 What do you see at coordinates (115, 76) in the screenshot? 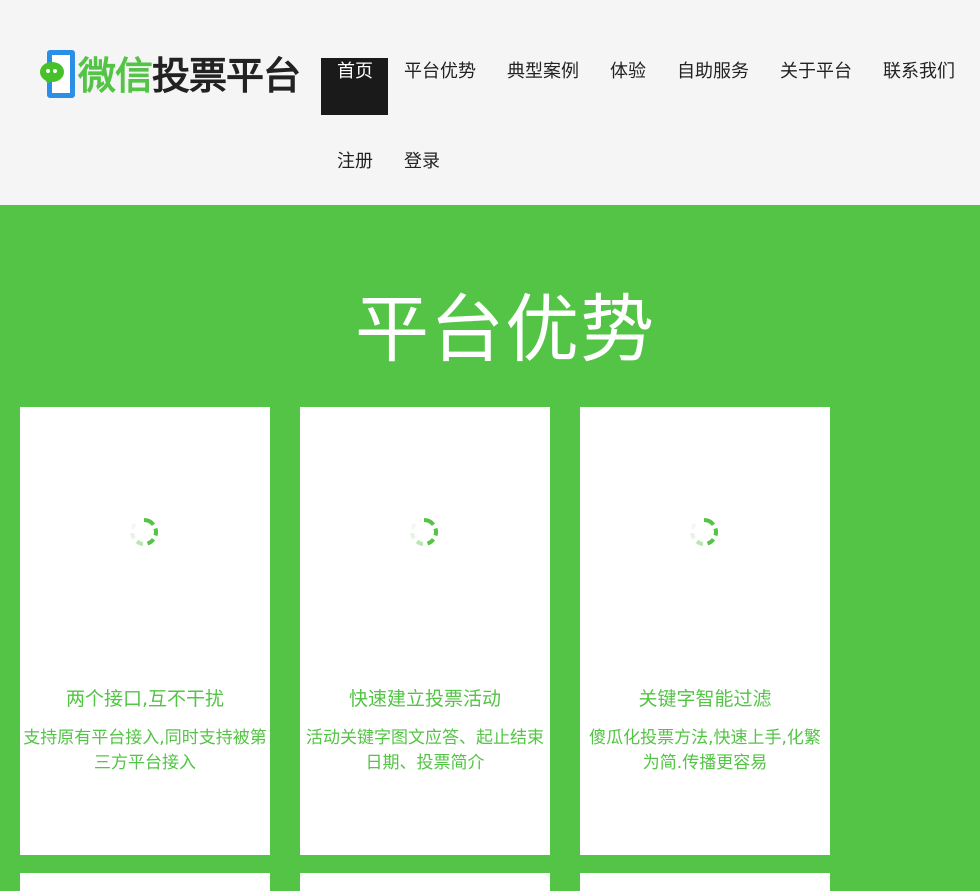
I see `logo-text-green: 微信` at bounding box center [115, 76].